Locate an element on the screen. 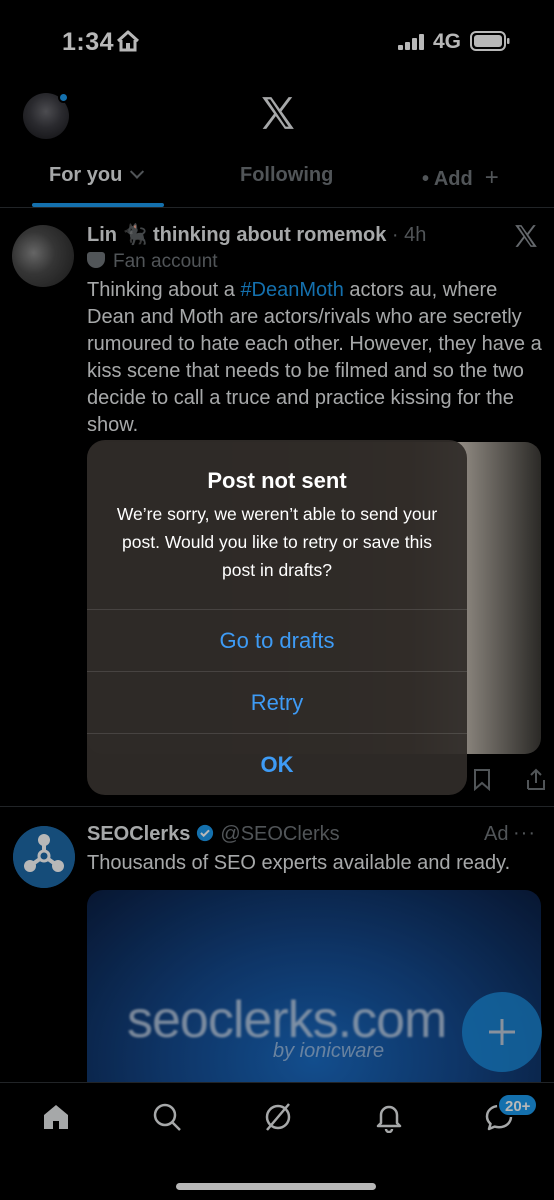 This screenshot has height=1200, width=554. ok-button: OK is located at coordinates (277, 764).